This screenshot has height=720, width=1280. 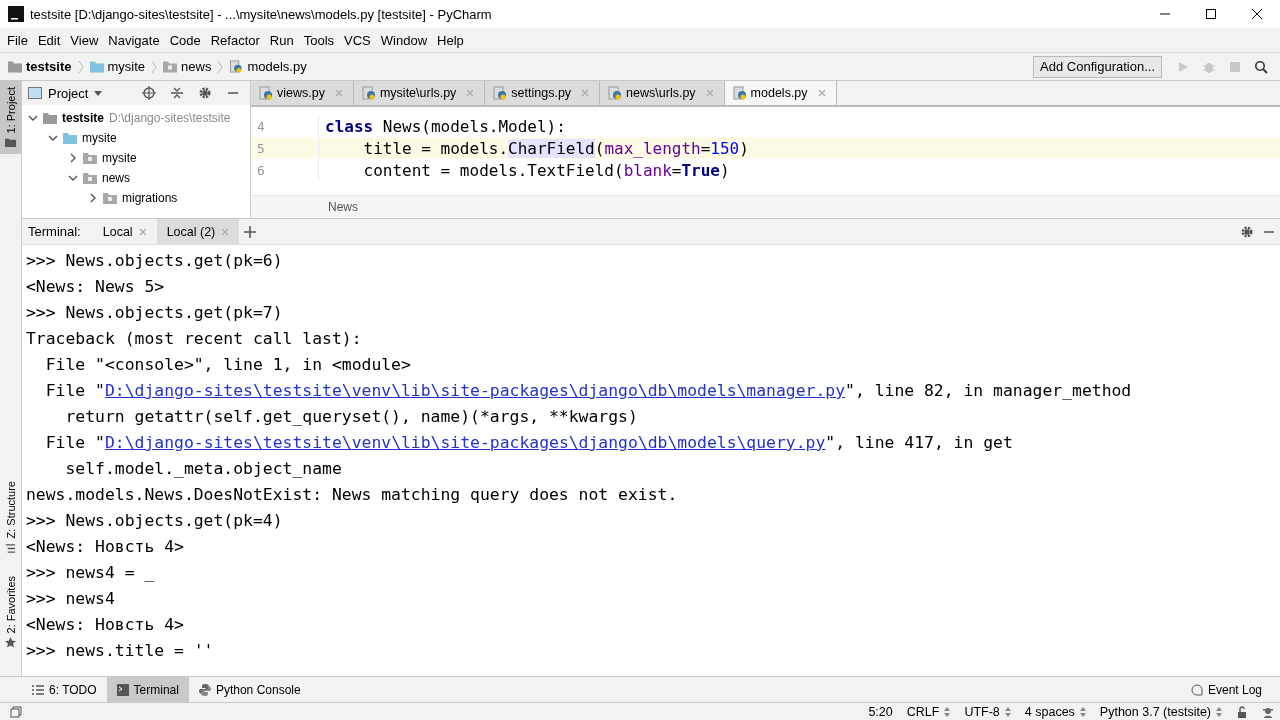 What do you see at coordinates (155, 521) in the screenshot?
I see `terminal-line: >>> News.objects.get(pk=4)` at bounding box center [155, 521].